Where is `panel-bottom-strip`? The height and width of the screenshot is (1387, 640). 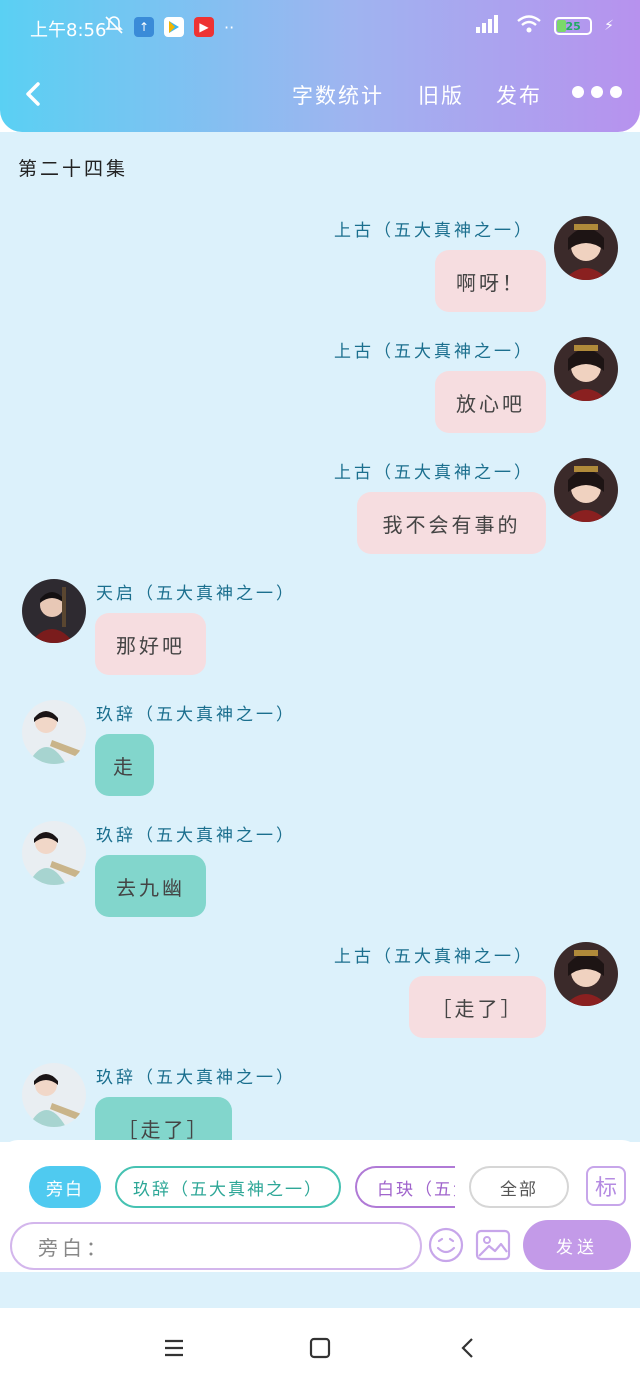 panel-bottom-strip is located at coordinates (320, 1290).